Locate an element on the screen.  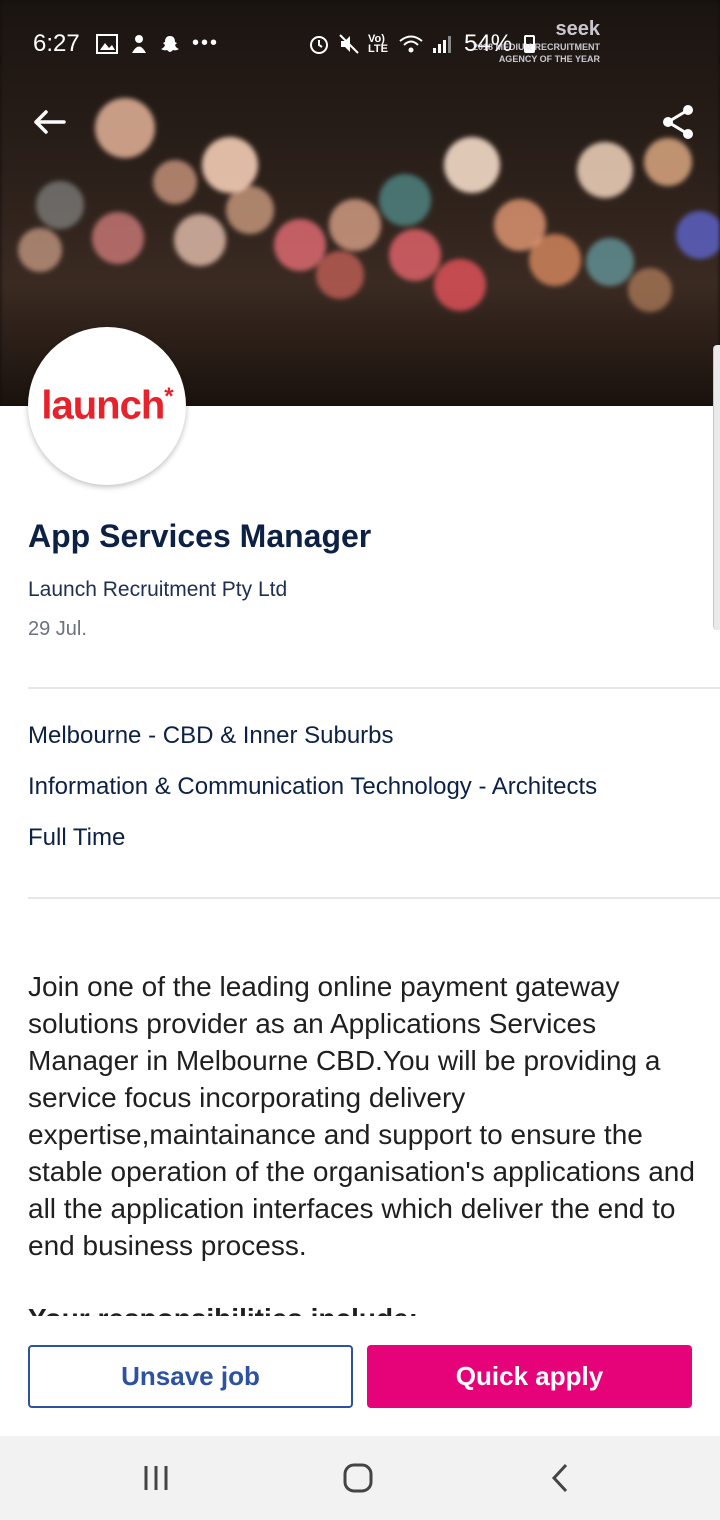
status-time: 6:27 is located at coordinates (56, 43).